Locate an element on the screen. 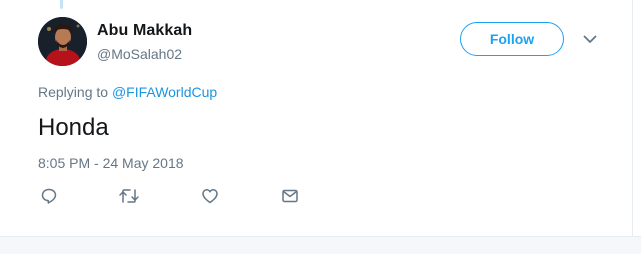  envelope-icon is located at coordinates (290, 198).